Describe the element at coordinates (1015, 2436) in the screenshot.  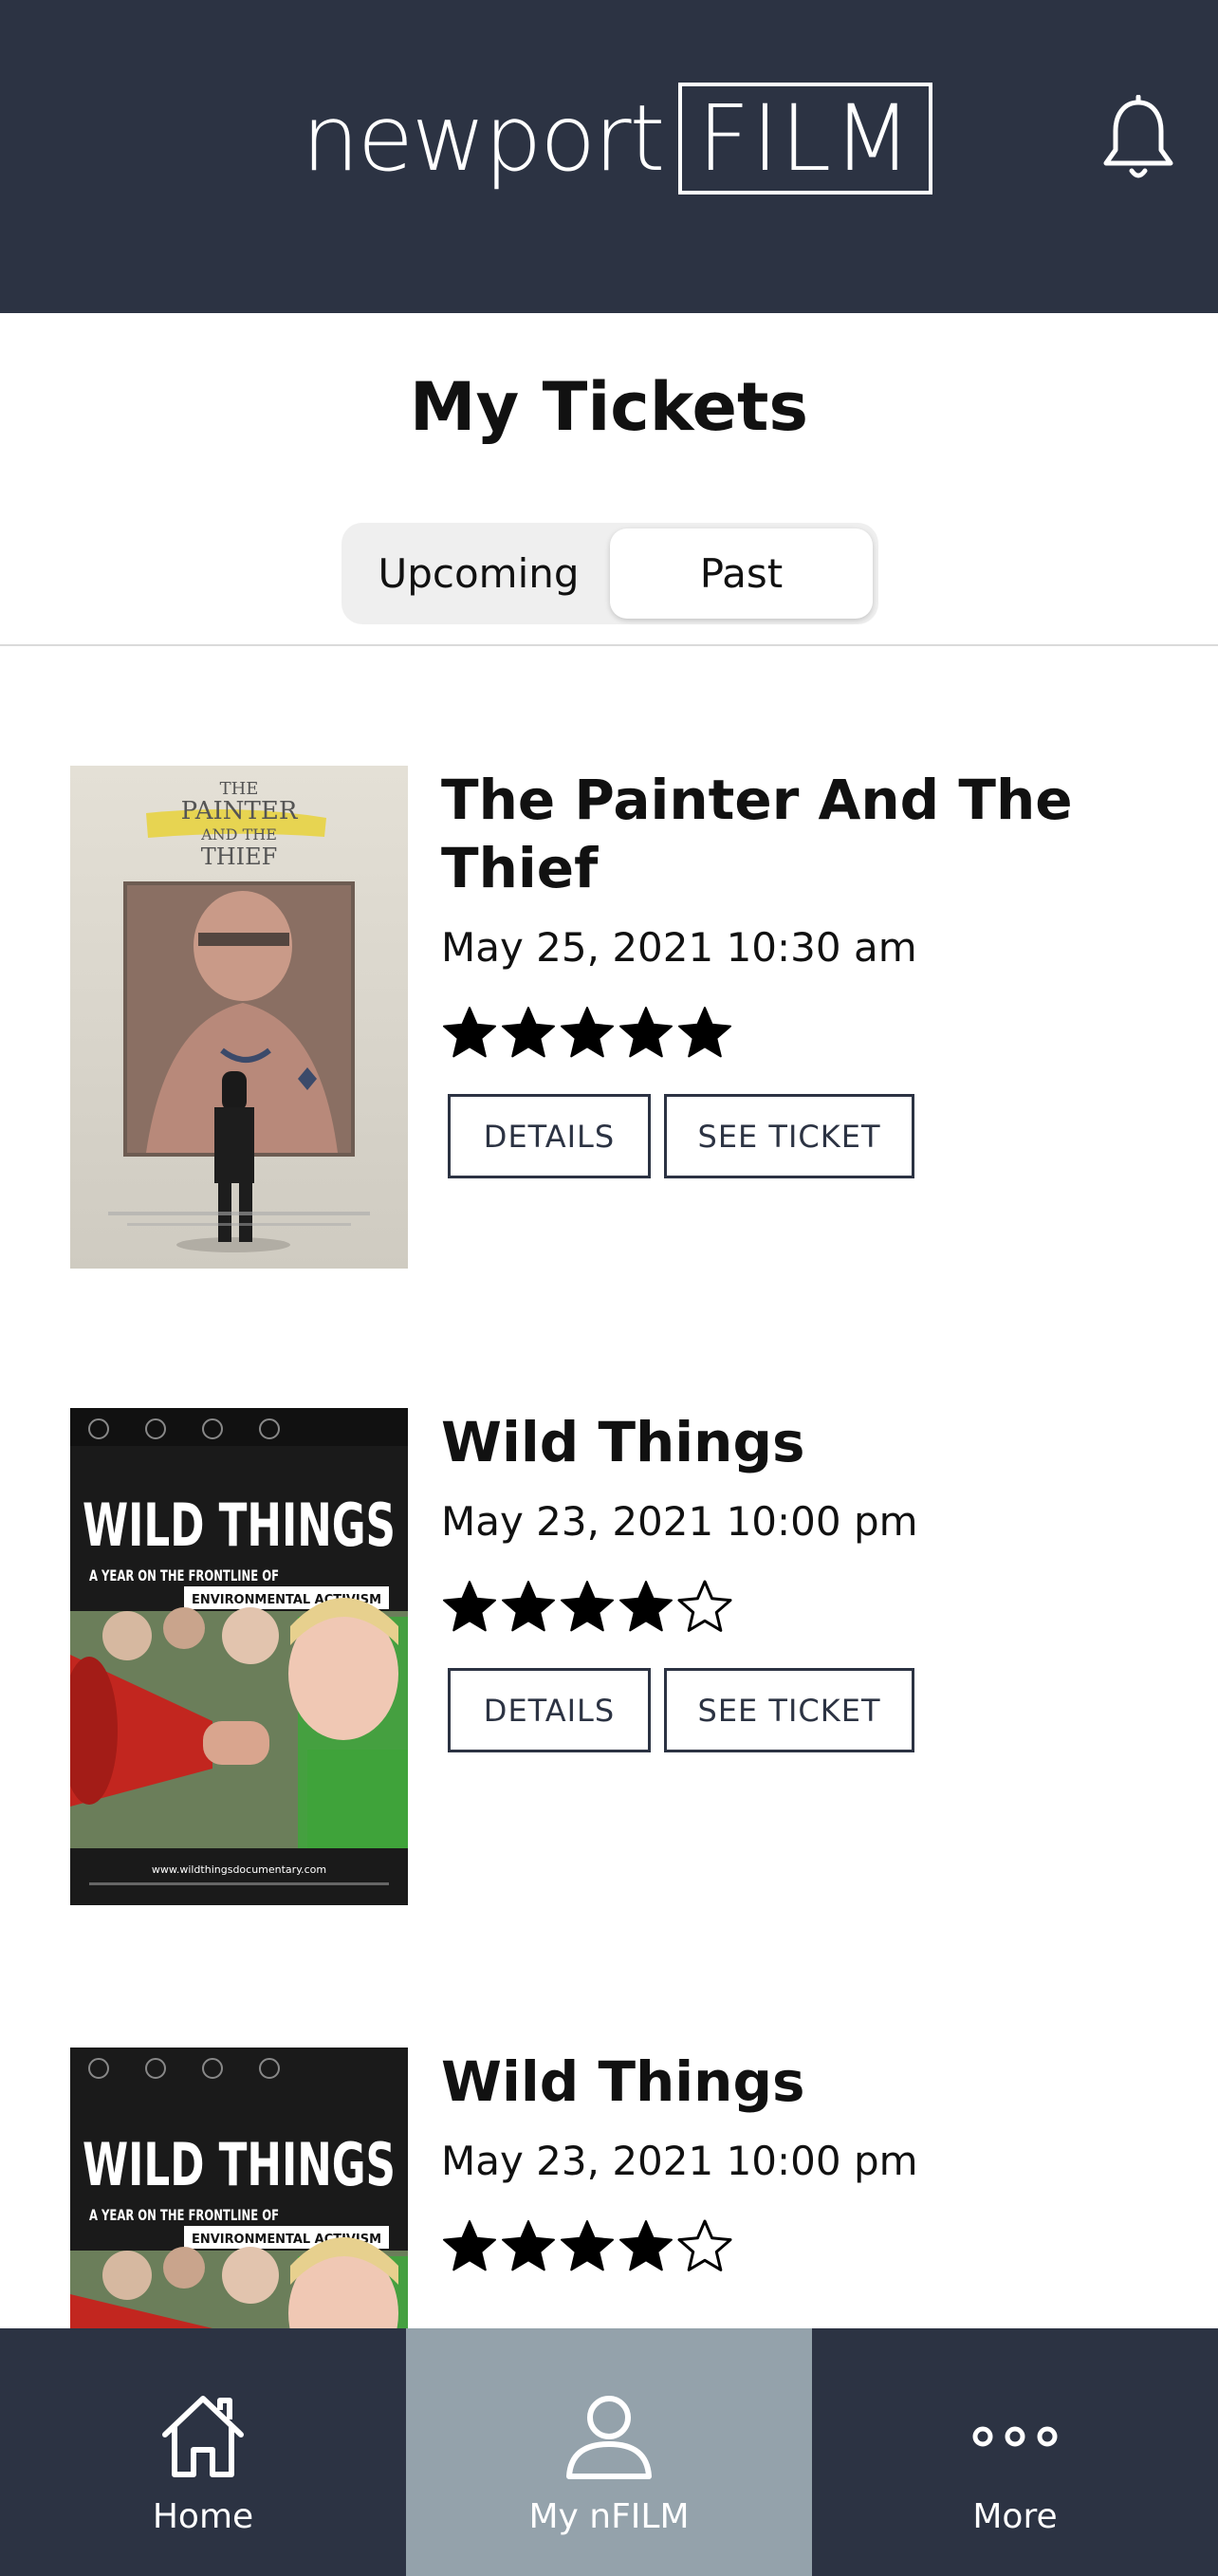
I see `more-icon` at that location.